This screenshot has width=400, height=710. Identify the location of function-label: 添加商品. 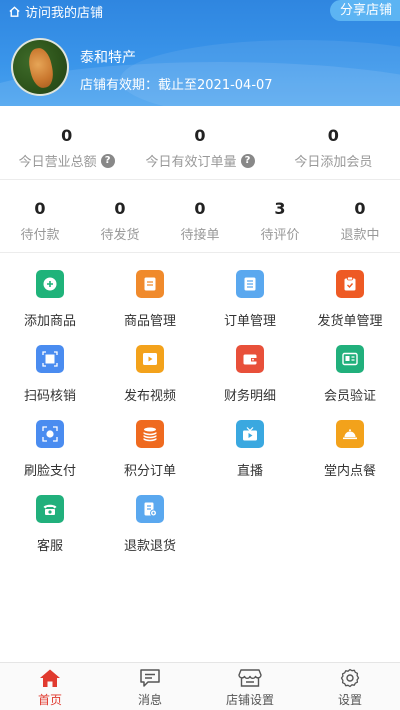
(49, 321).